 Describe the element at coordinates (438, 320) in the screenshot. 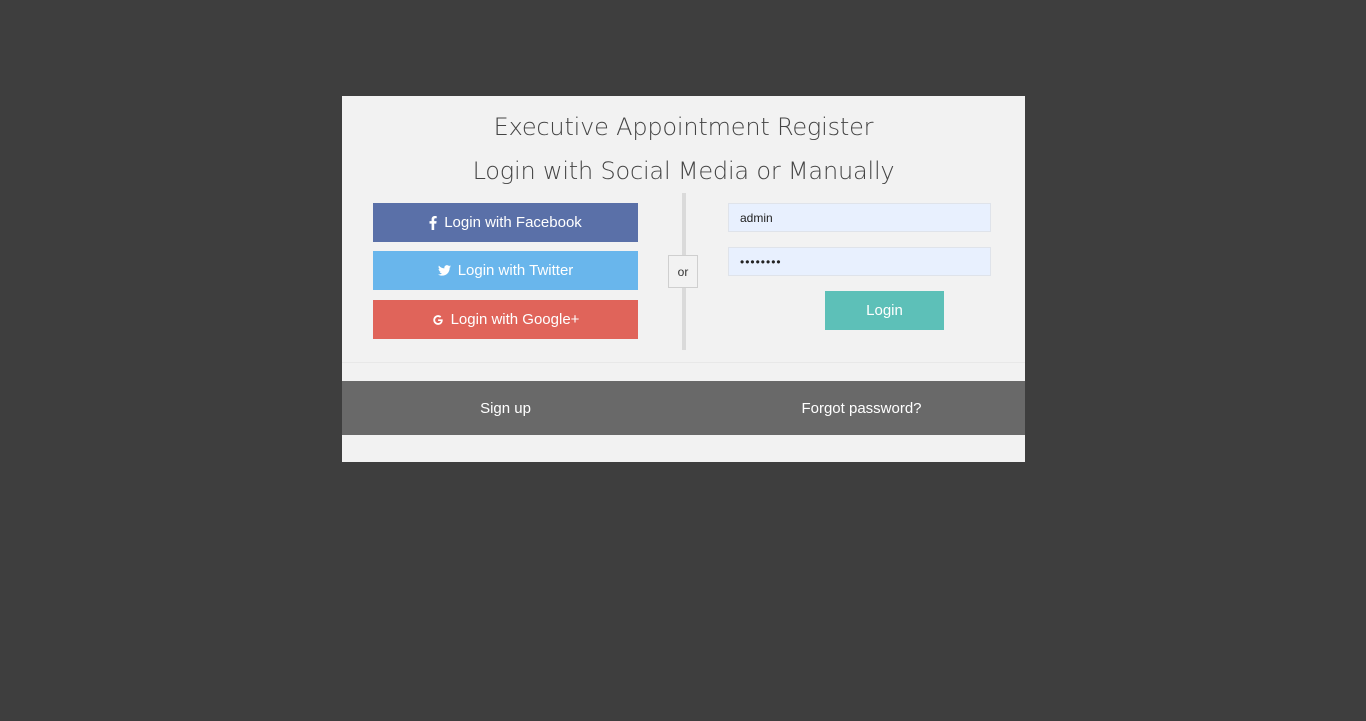

I see `google-icon` at that location.